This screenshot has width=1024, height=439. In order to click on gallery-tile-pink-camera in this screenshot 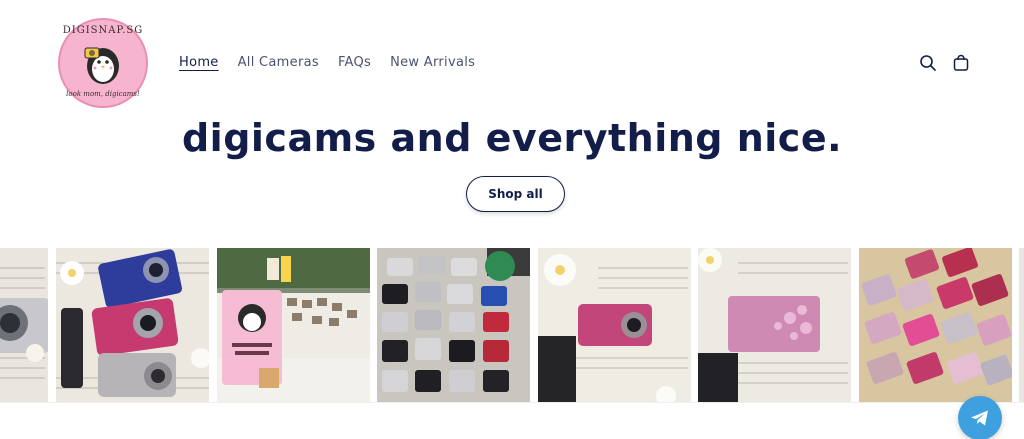, I will do `click(614, 325)`.